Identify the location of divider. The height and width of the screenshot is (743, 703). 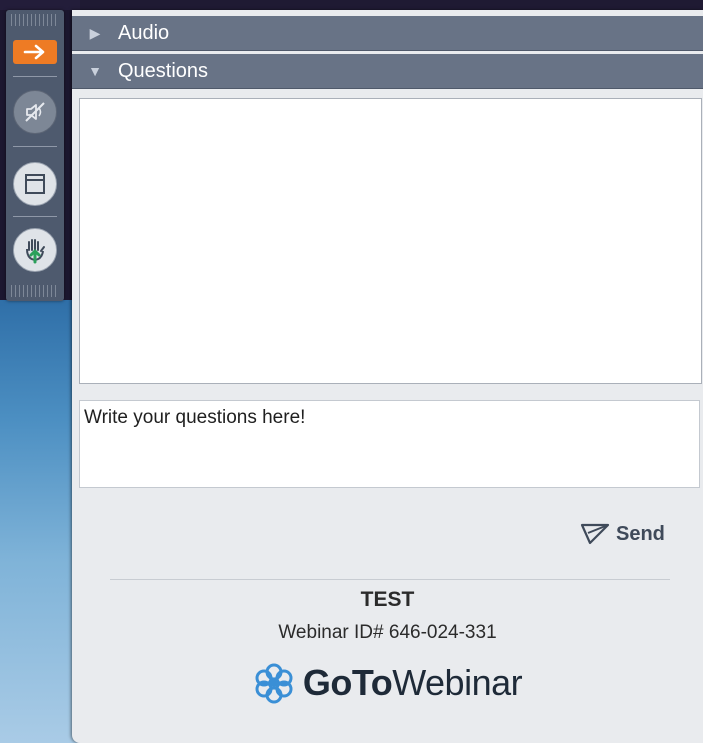
(390, 579).